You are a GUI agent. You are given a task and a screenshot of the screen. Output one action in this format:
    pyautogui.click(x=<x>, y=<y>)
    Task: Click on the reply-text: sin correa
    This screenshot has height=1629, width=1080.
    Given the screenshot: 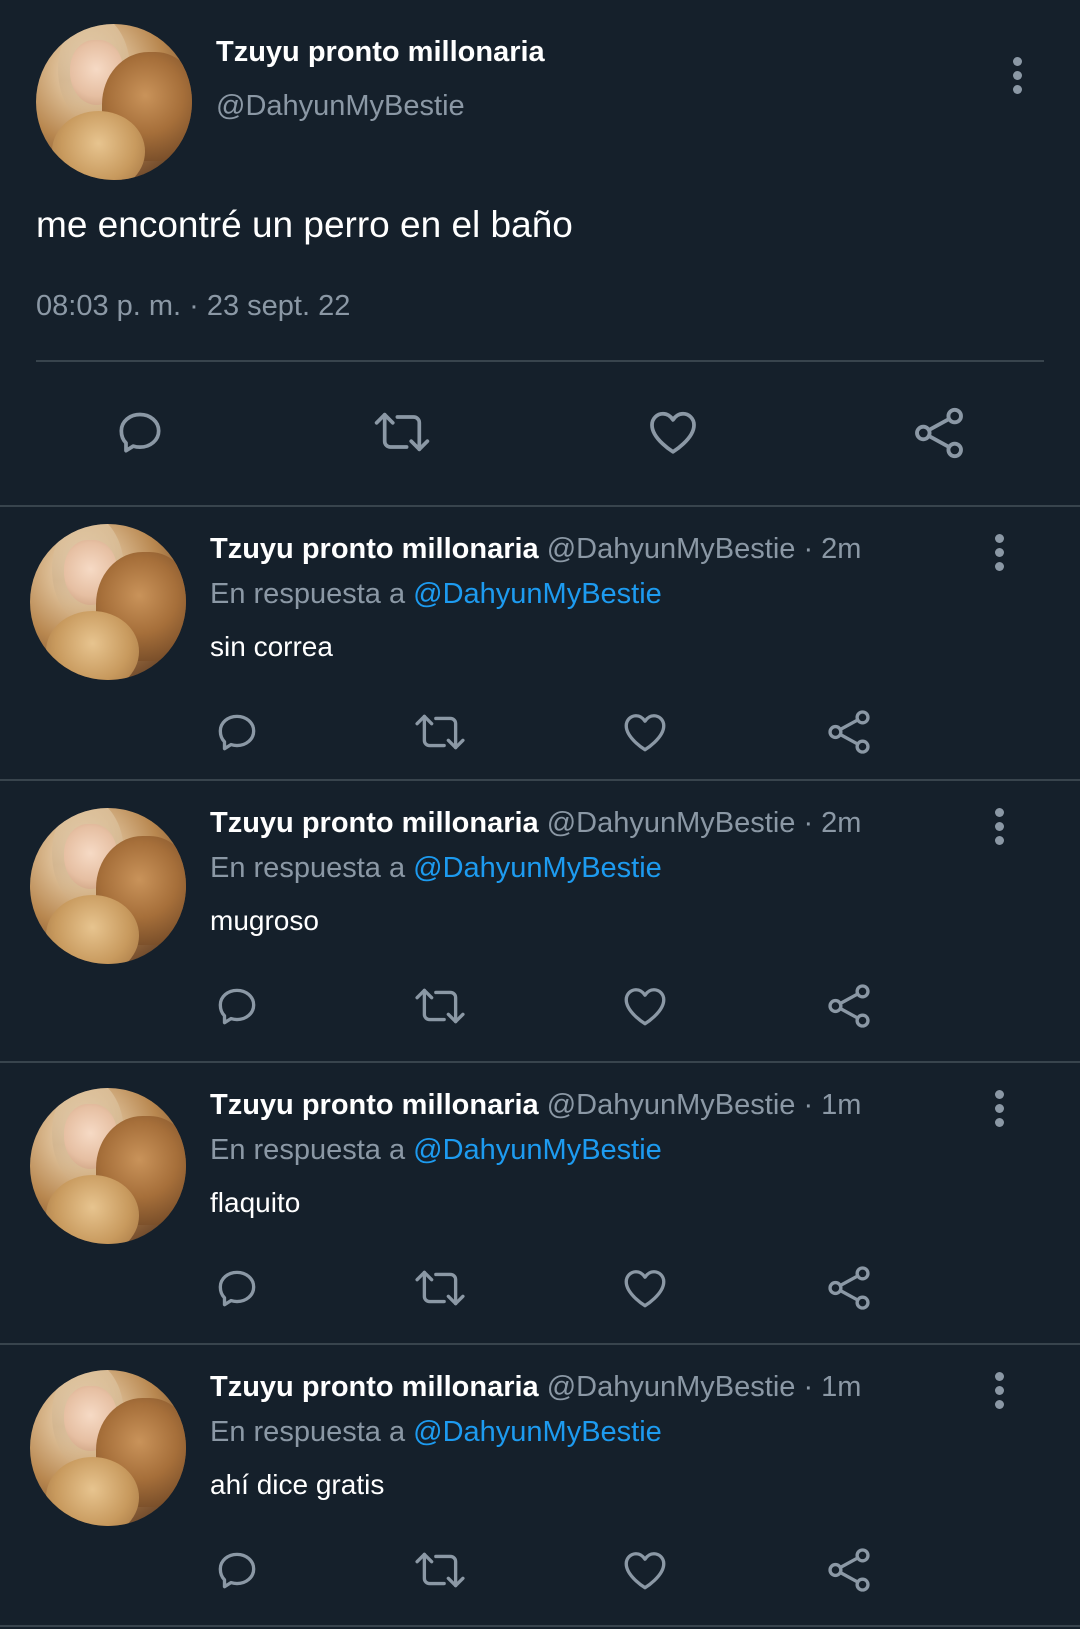 What is the action you would take?
    pyautogui.click(x=271, y=646)
    